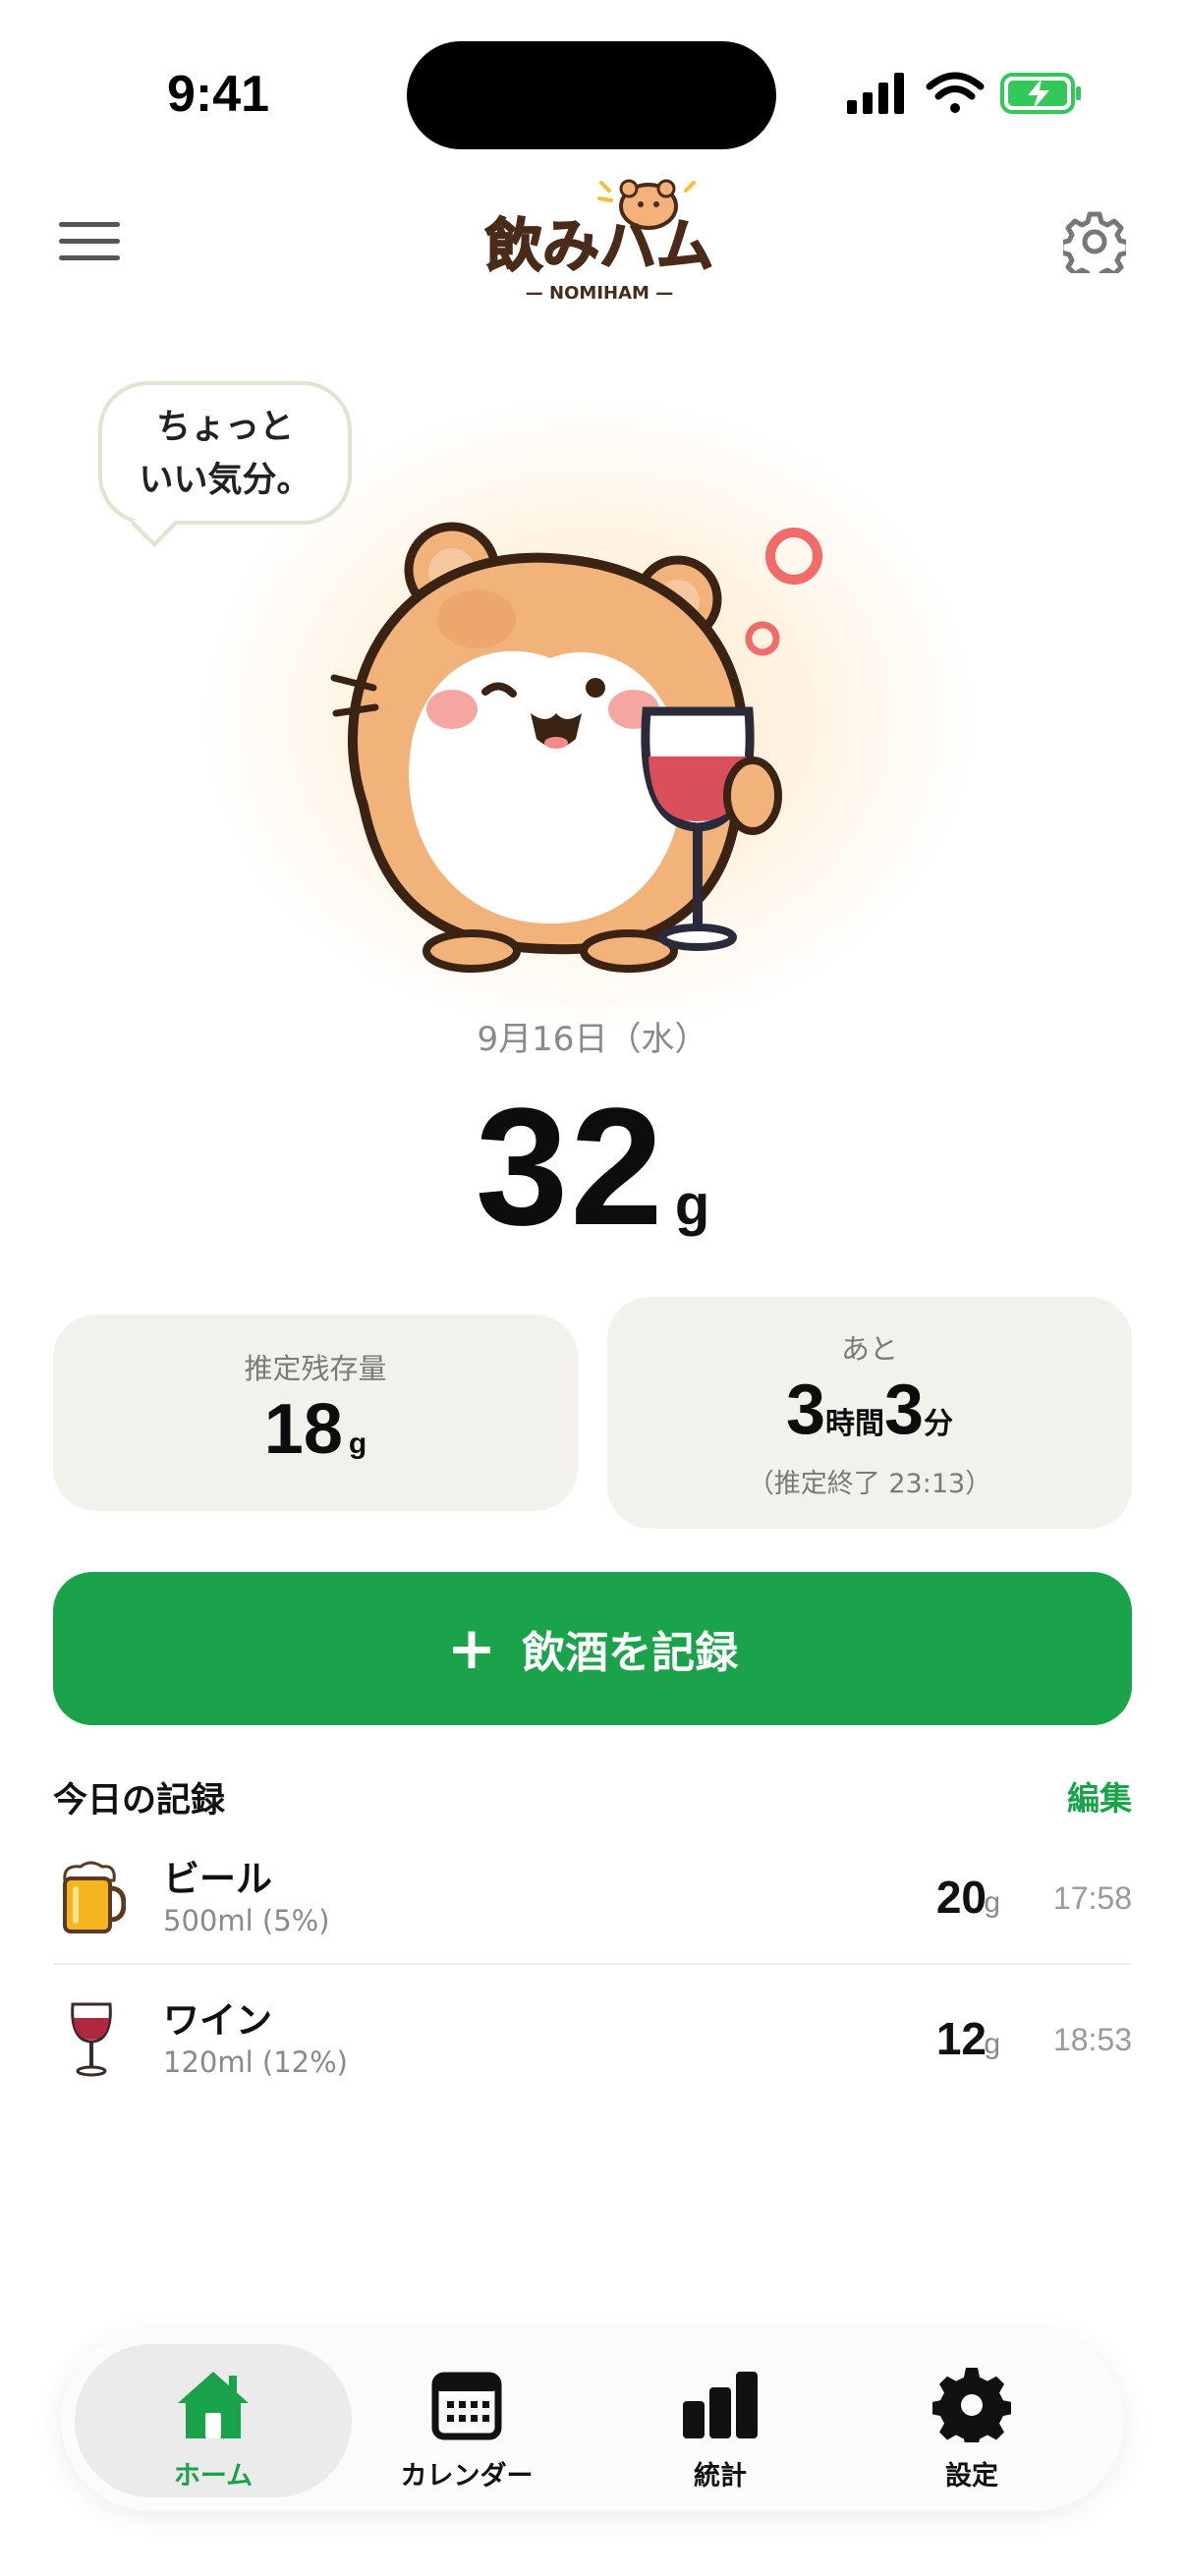  What do you see at coordinates (592, 1896) in the screenshot?
I see `record-row: ビール 500ml (5%) 20 g 17:58` at bounding box center [592, 1896].